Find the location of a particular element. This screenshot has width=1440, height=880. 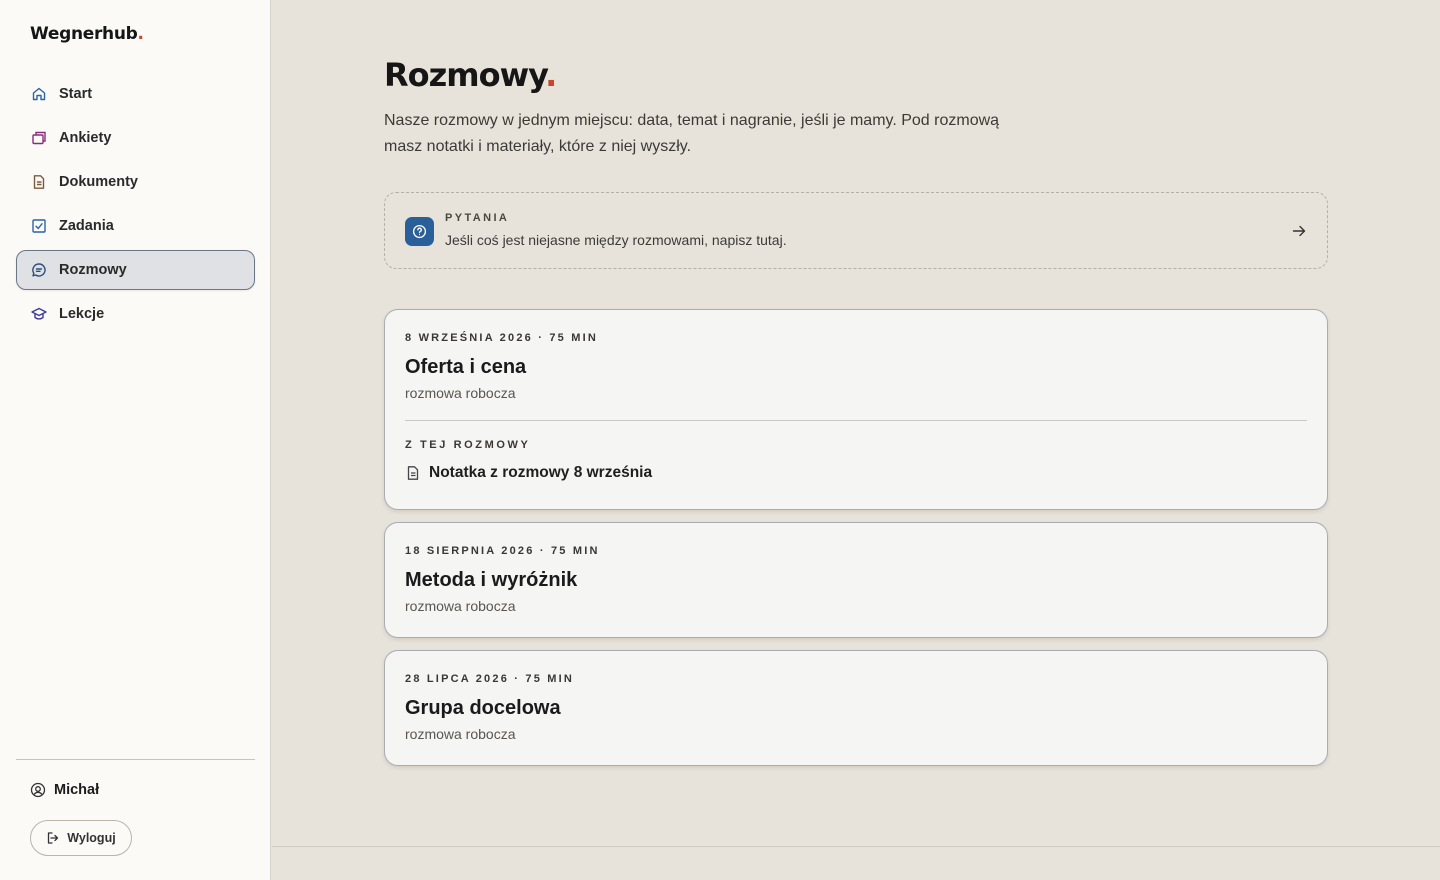

user-name: Michał is located at coordinates (77, 790).